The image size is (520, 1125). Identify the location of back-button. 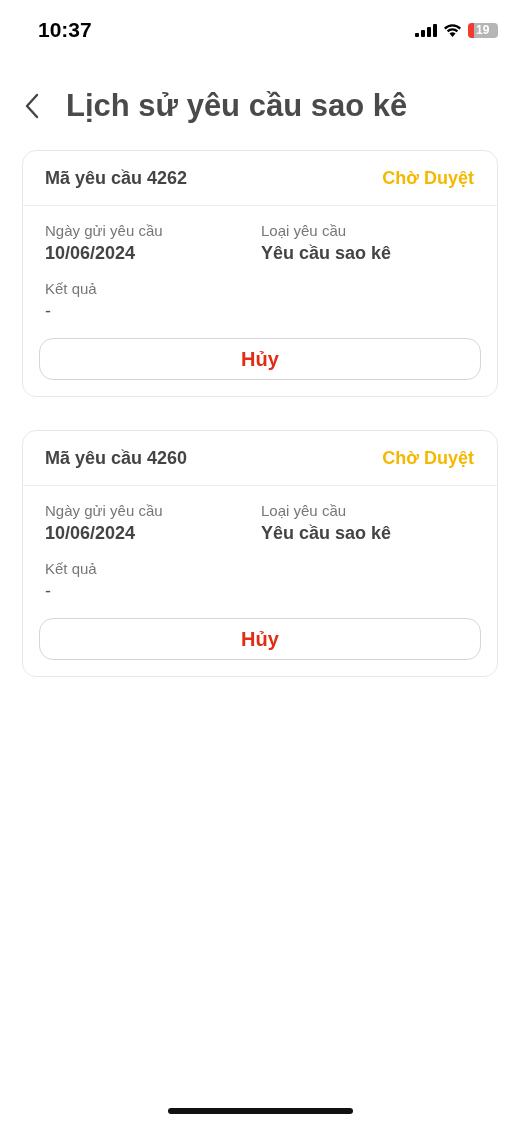
(32, 106).